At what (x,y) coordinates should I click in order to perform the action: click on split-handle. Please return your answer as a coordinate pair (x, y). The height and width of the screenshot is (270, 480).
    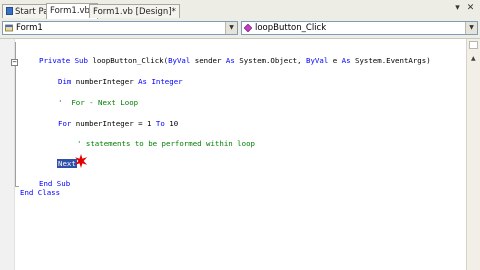
    Looking at the image, I should click on (473, 45).